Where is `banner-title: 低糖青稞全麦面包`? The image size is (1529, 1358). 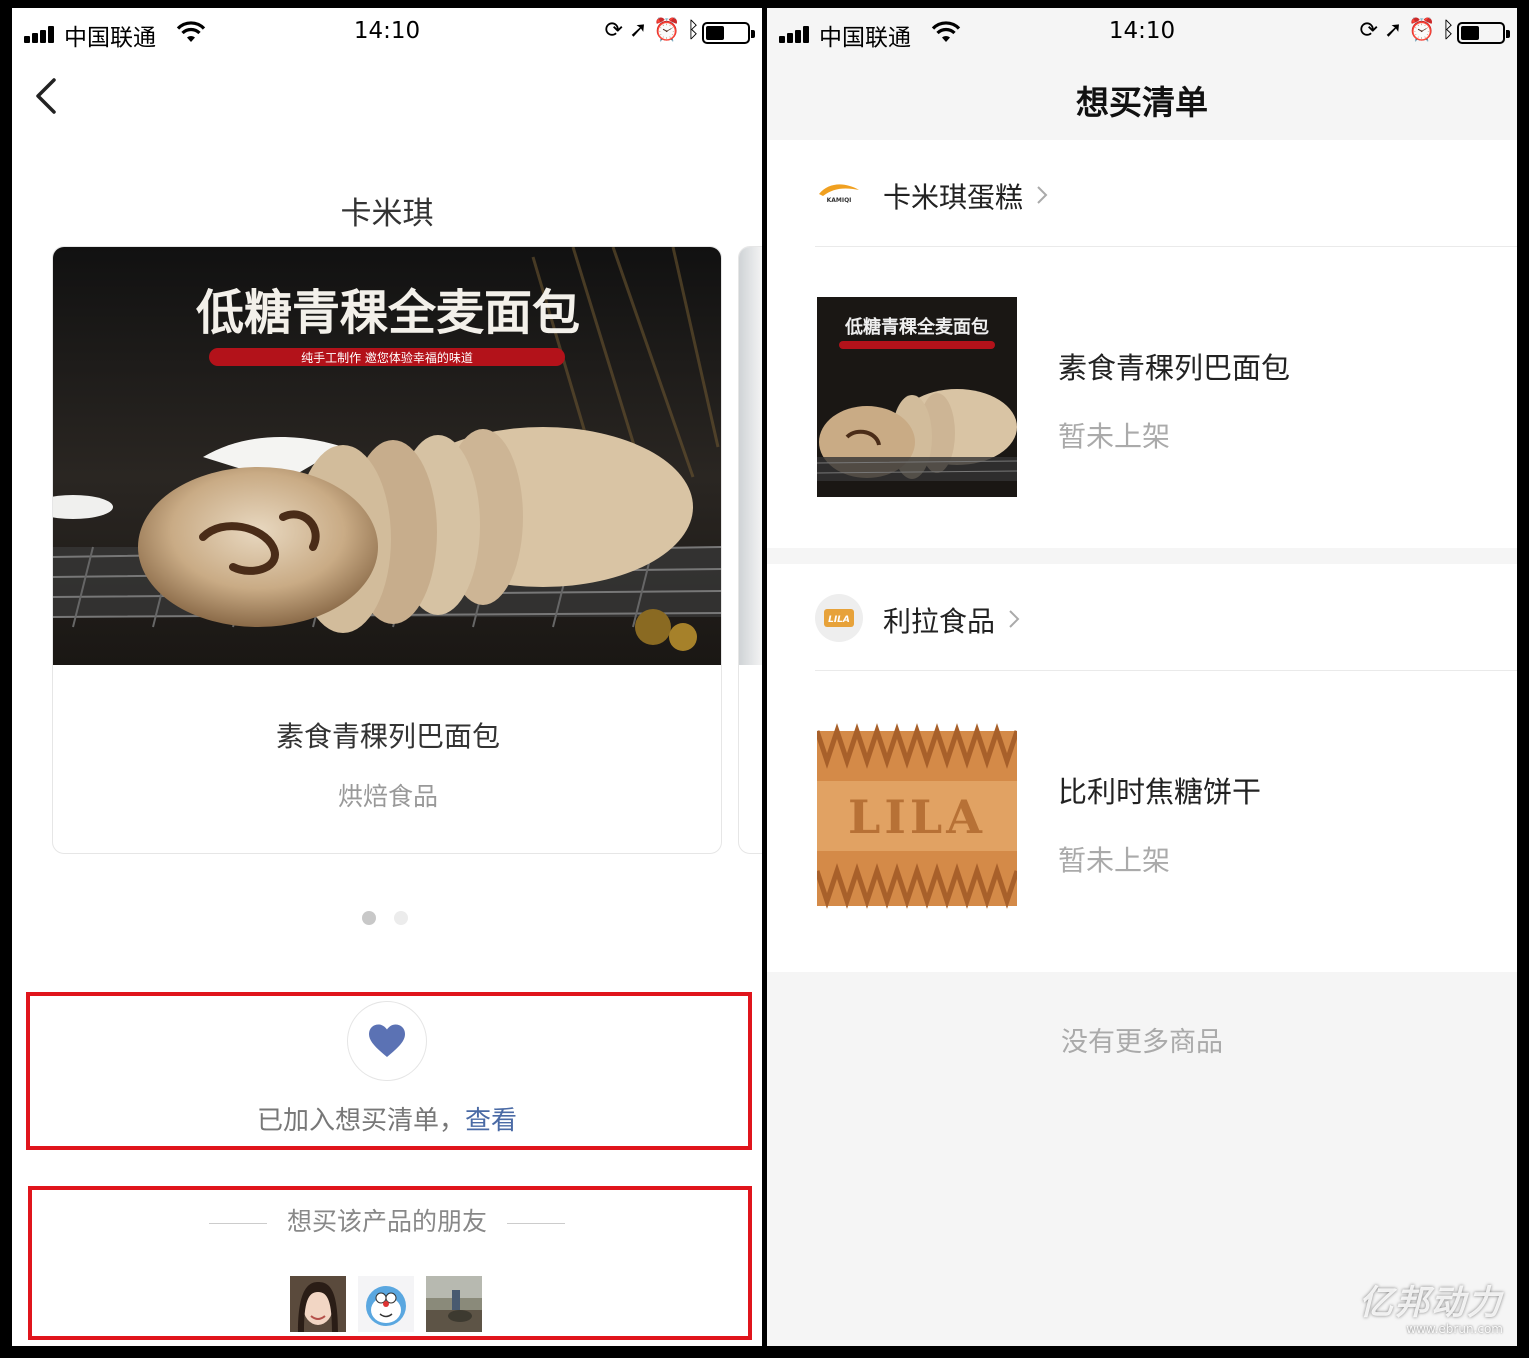
banner-title: 低糖青稞全麦面包 is located at coordinates (388, 313).